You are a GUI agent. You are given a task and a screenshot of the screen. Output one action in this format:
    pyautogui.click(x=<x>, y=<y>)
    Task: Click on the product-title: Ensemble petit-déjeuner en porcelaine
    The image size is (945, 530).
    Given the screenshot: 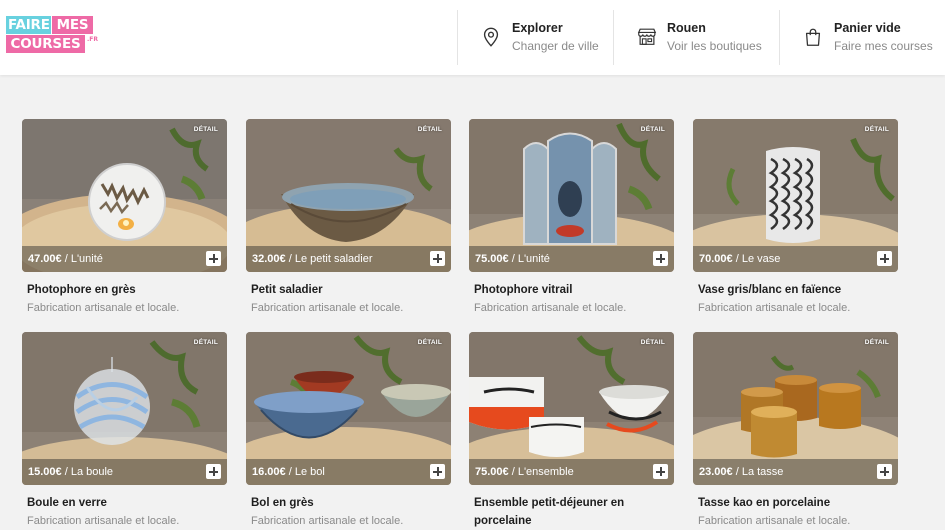 What is the action you would take?
    pyautogui.click(x=574, y=512)
    